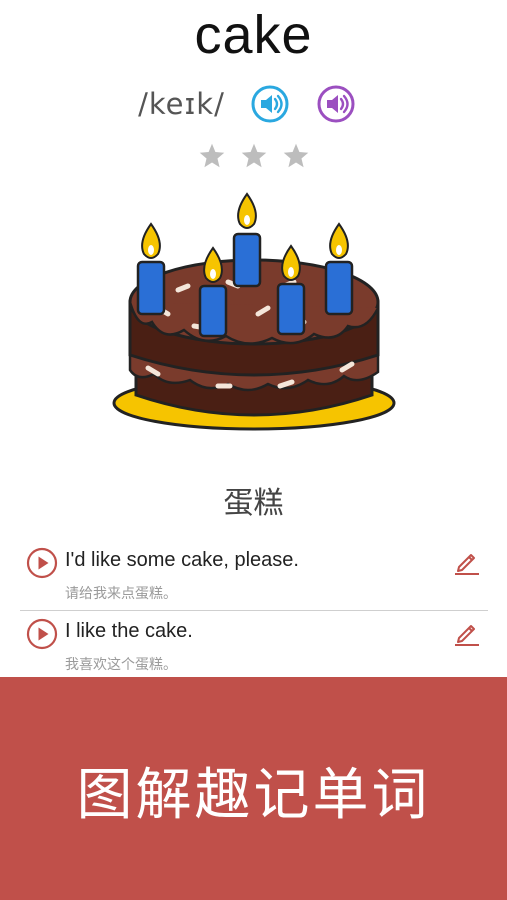 The height and width of the screenshot is (900, 507). Describe the element at coordinates (336, 104) in the screenshot. I see `speaker-purple-icon` at that location.